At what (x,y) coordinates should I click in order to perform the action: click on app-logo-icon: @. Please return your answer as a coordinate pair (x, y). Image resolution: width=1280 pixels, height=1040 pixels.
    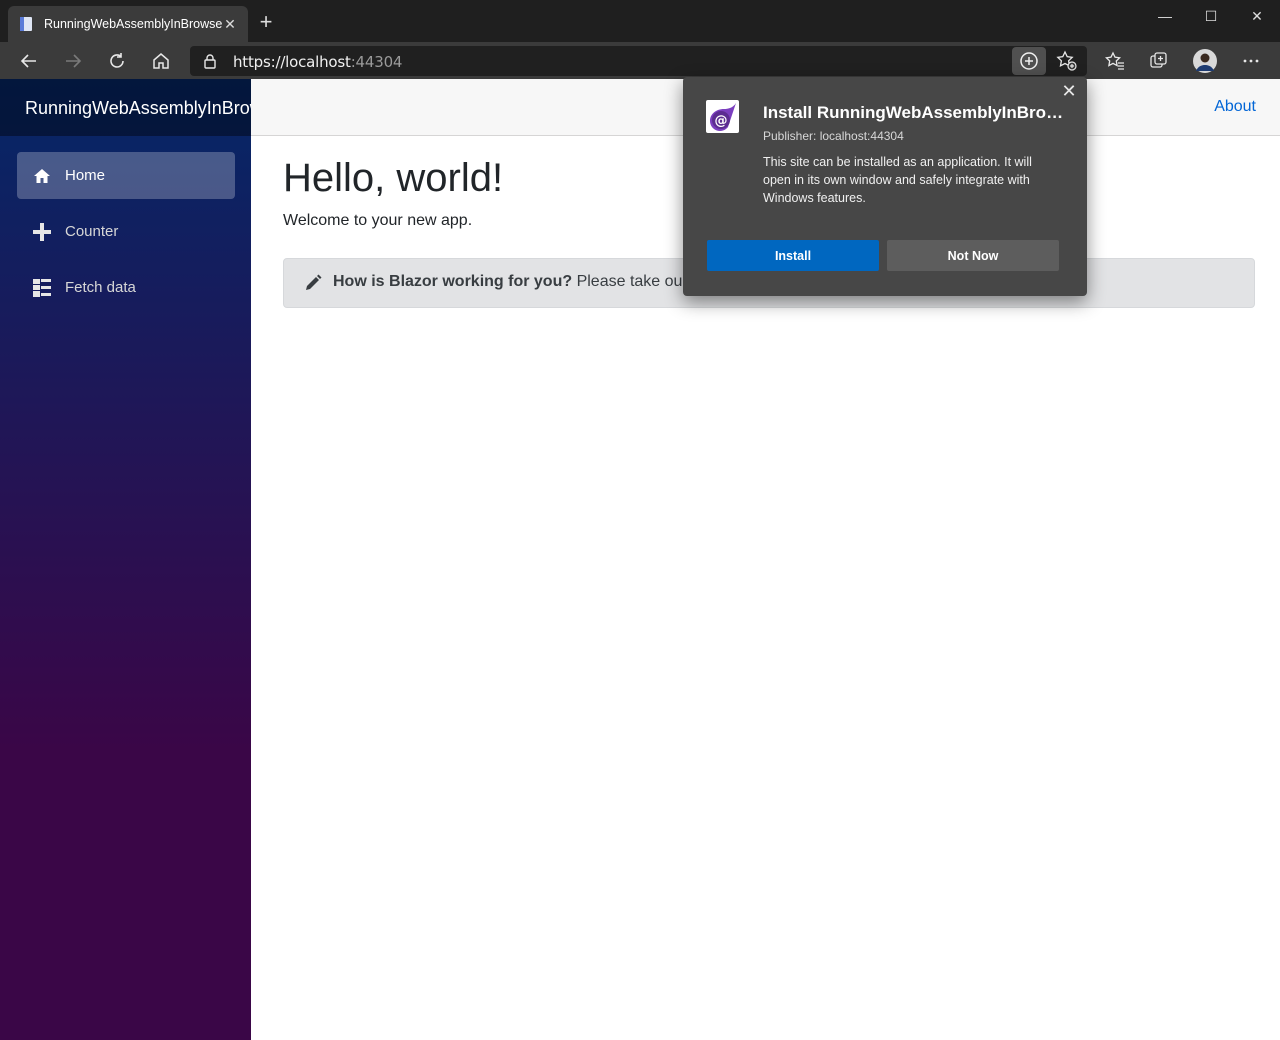
    Looking at the image, I should click on (722, 116).